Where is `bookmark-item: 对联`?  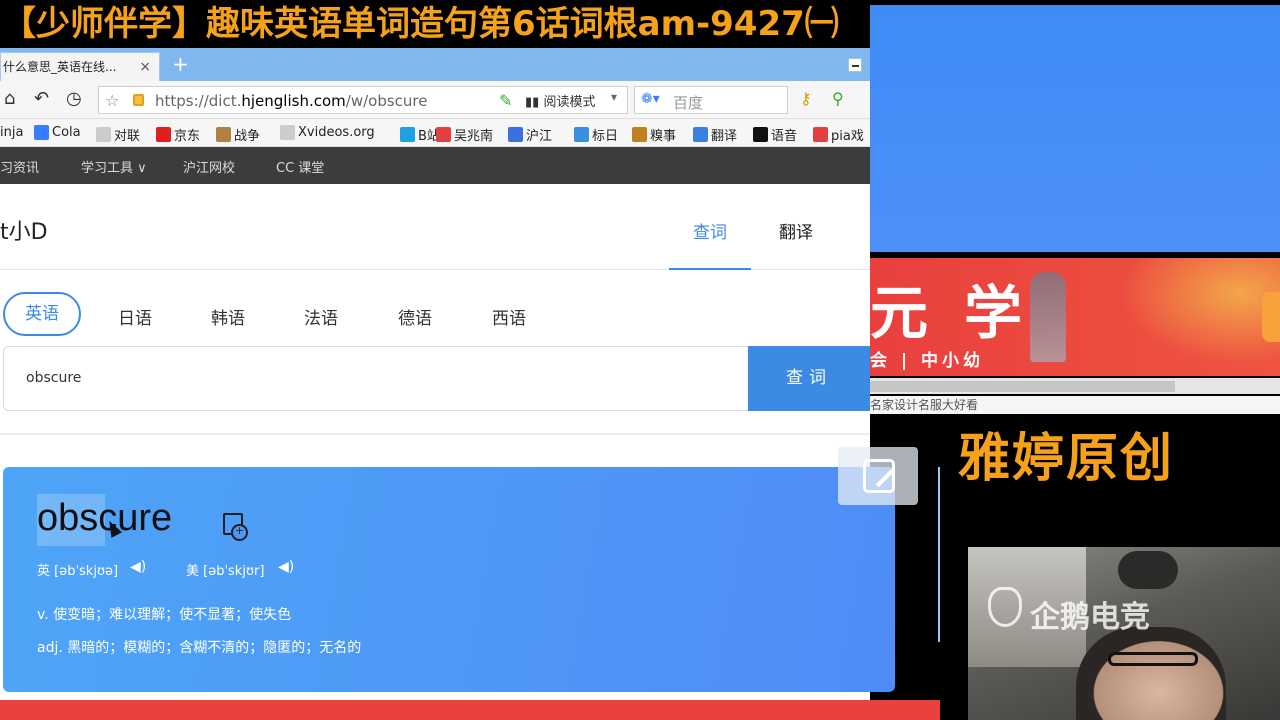
bookmark-item: 对联 is located at coordinates (118, 134).